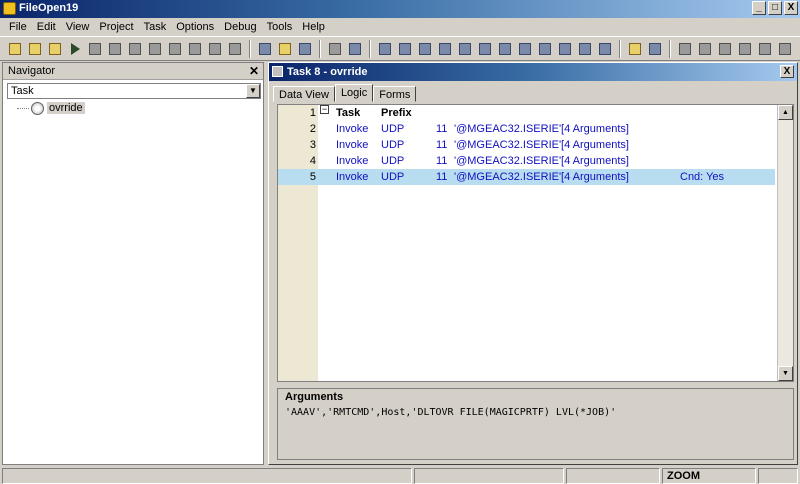 This screenshot has height=484, width=800. I want to click on table-icon, so click(405, 48).